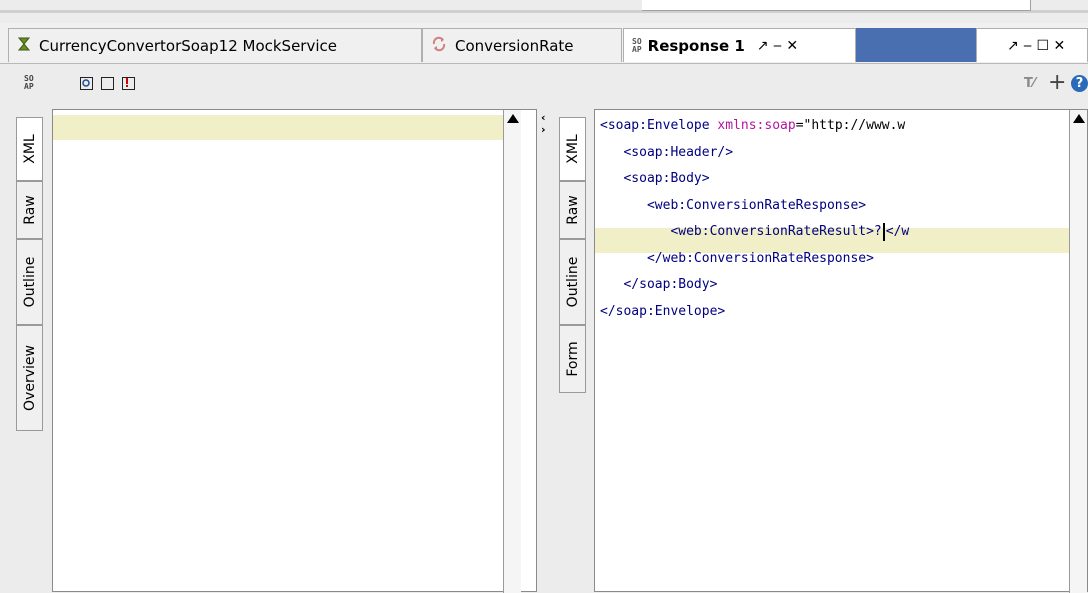 This screenshot has width=1088, height=593. I want to click on top-strip, so click(544, 11).